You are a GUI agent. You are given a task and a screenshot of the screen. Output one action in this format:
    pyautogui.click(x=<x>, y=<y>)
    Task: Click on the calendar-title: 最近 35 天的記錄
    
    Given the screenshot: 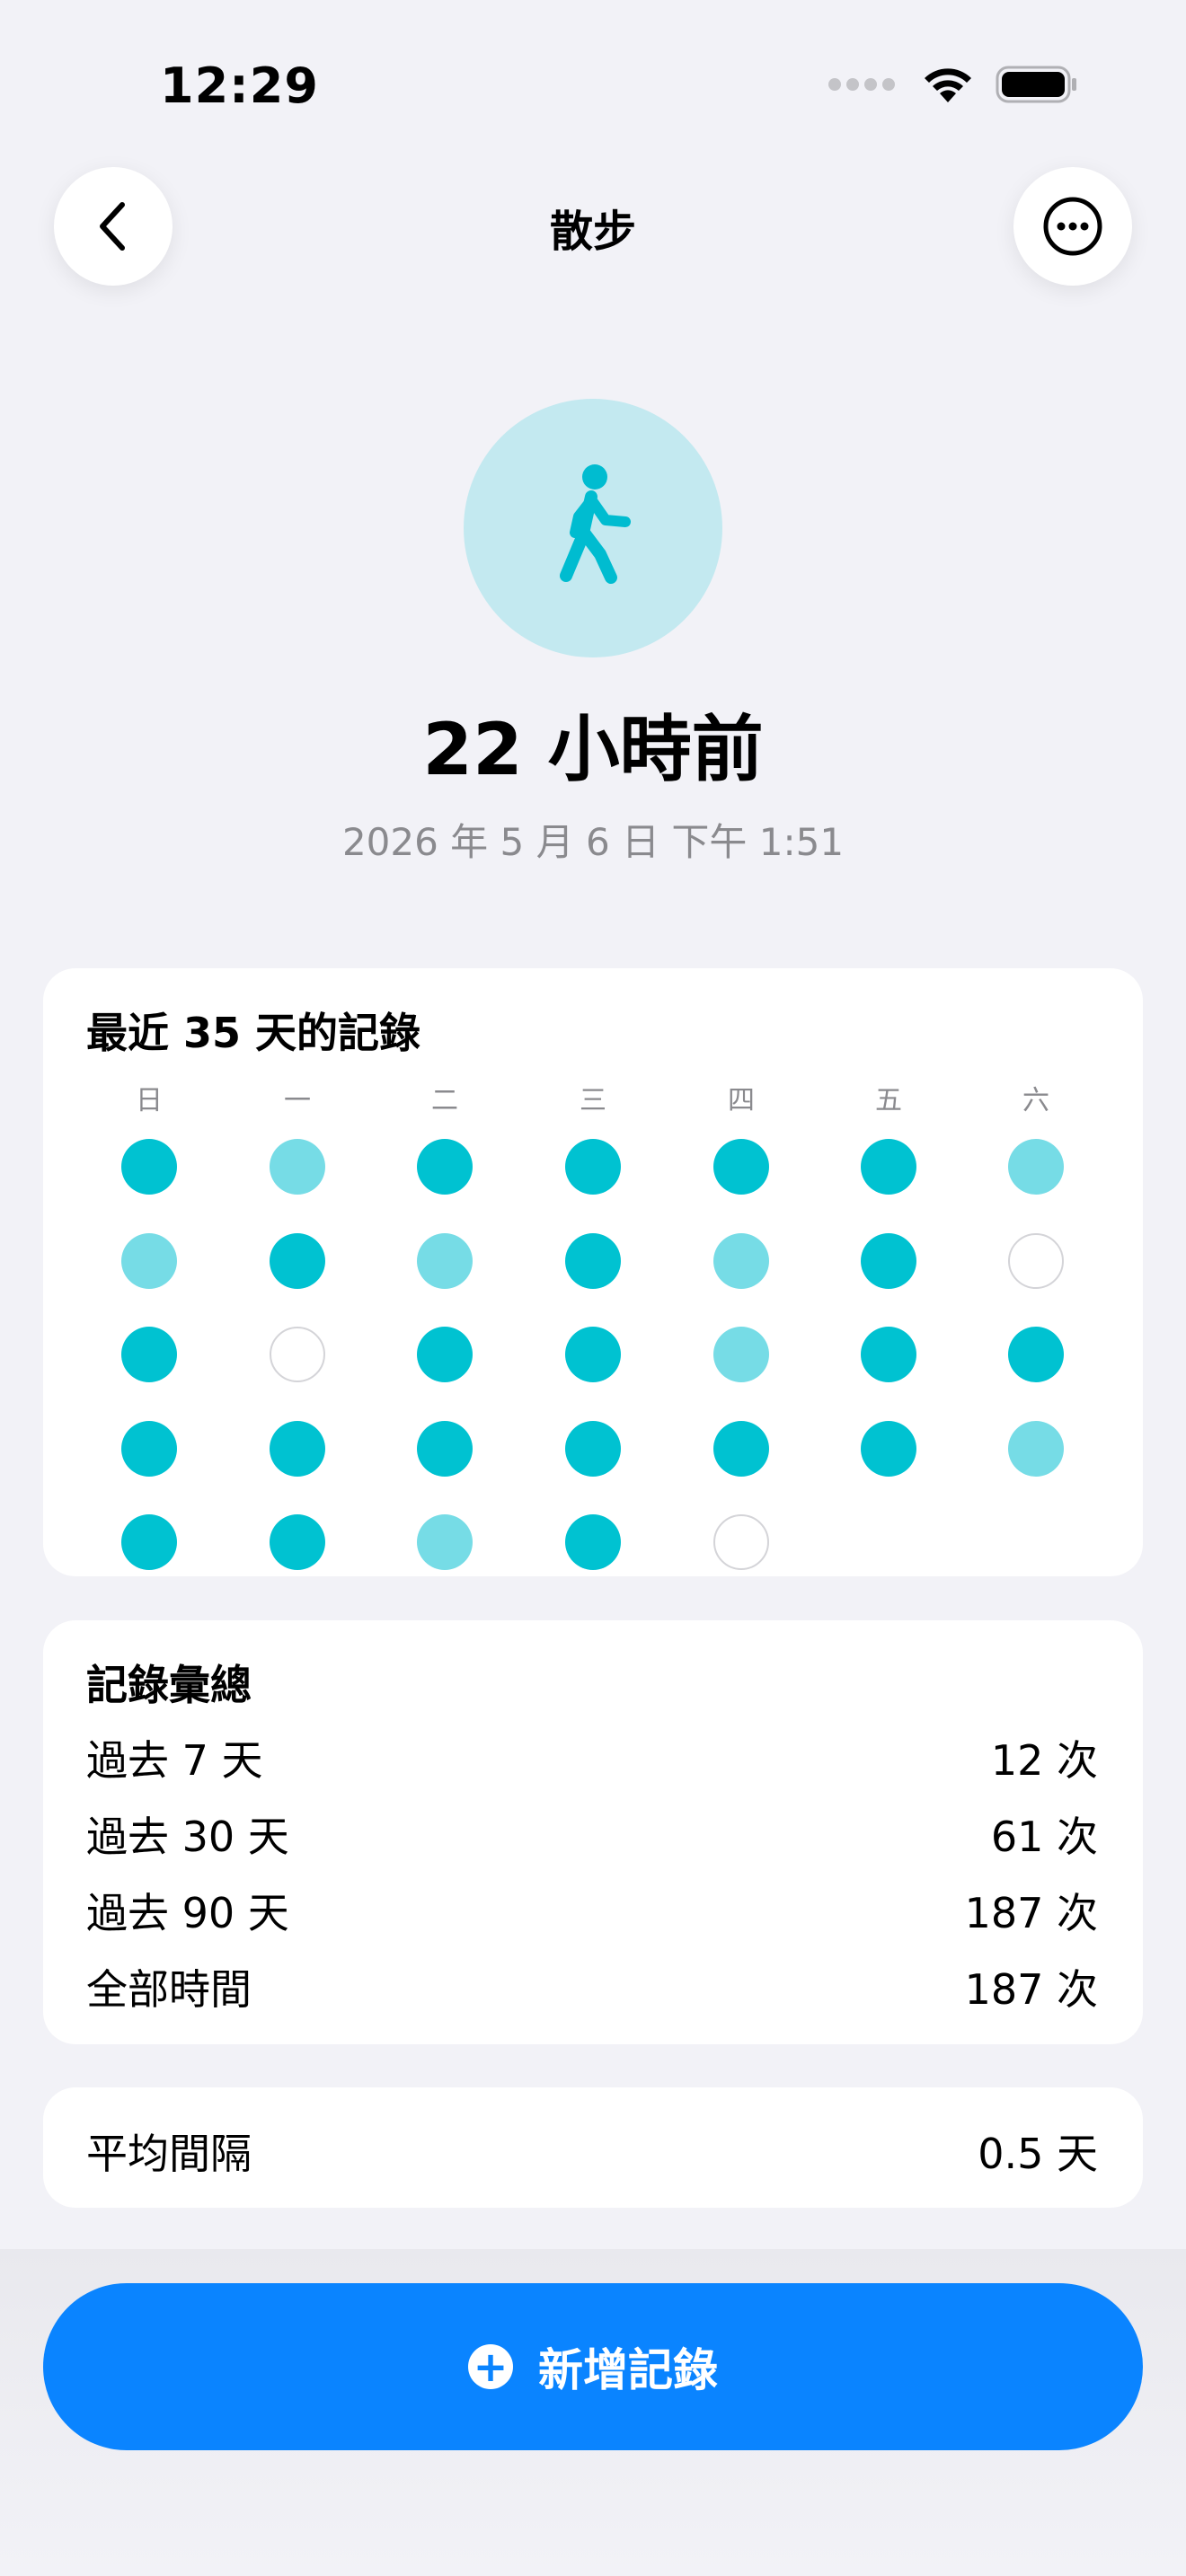 What is the action you would take?
    pyautogui.click(x=253, y=1033)
    